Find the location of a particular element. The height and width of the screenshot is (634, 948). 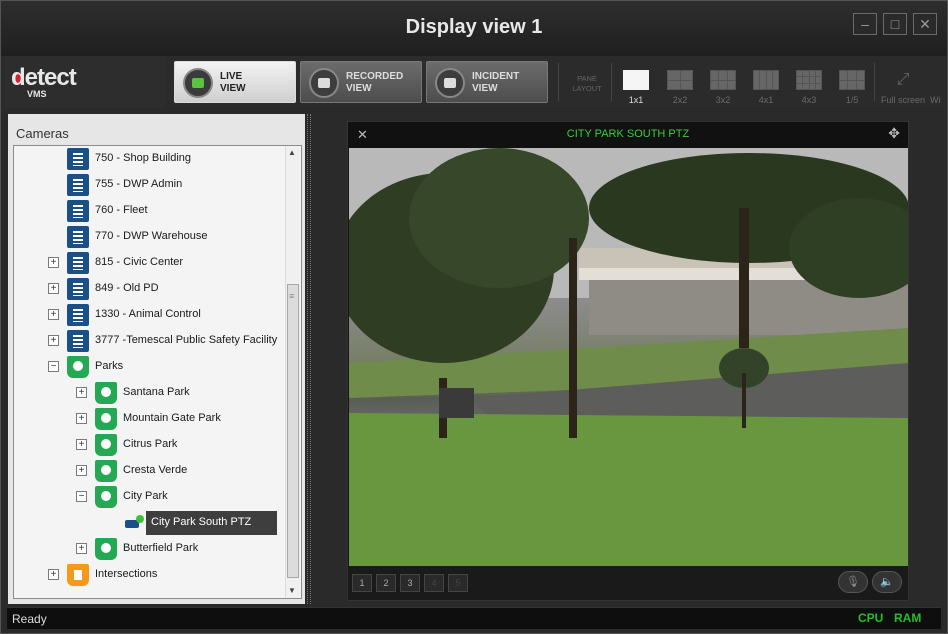

intersection-icon is located at coordinates (78, 575).